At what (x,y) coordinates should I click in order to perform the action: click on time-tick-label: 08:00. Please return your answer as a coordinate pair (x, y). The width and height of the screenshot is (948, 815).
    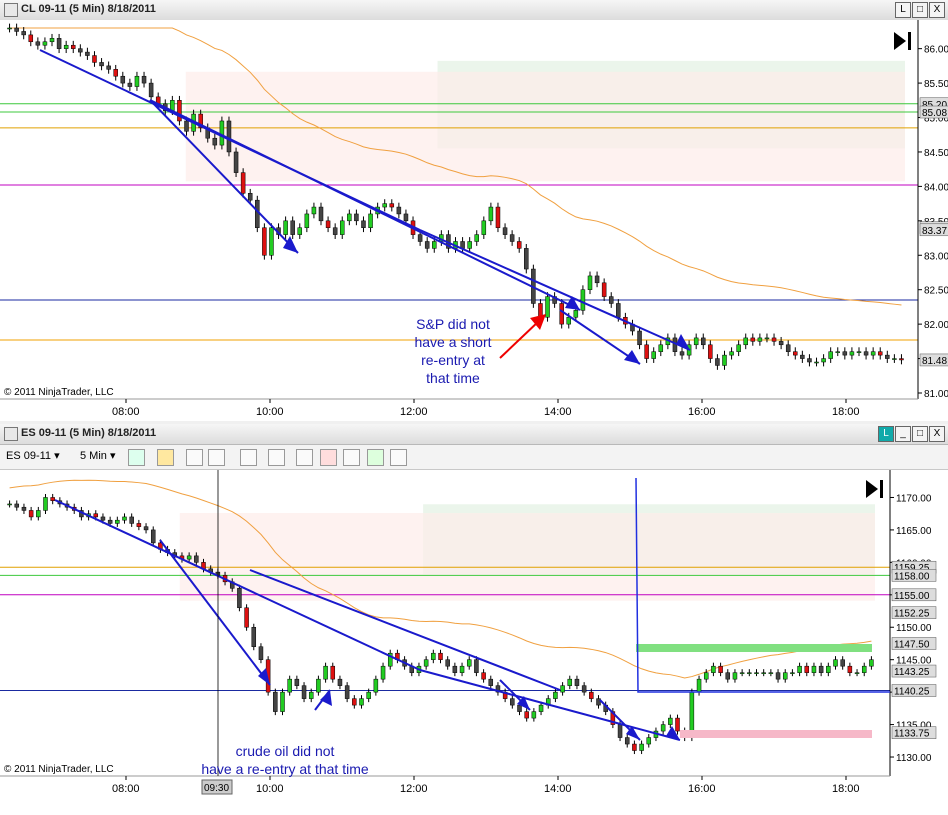
    Looking at the image, I should click on (126, 789).